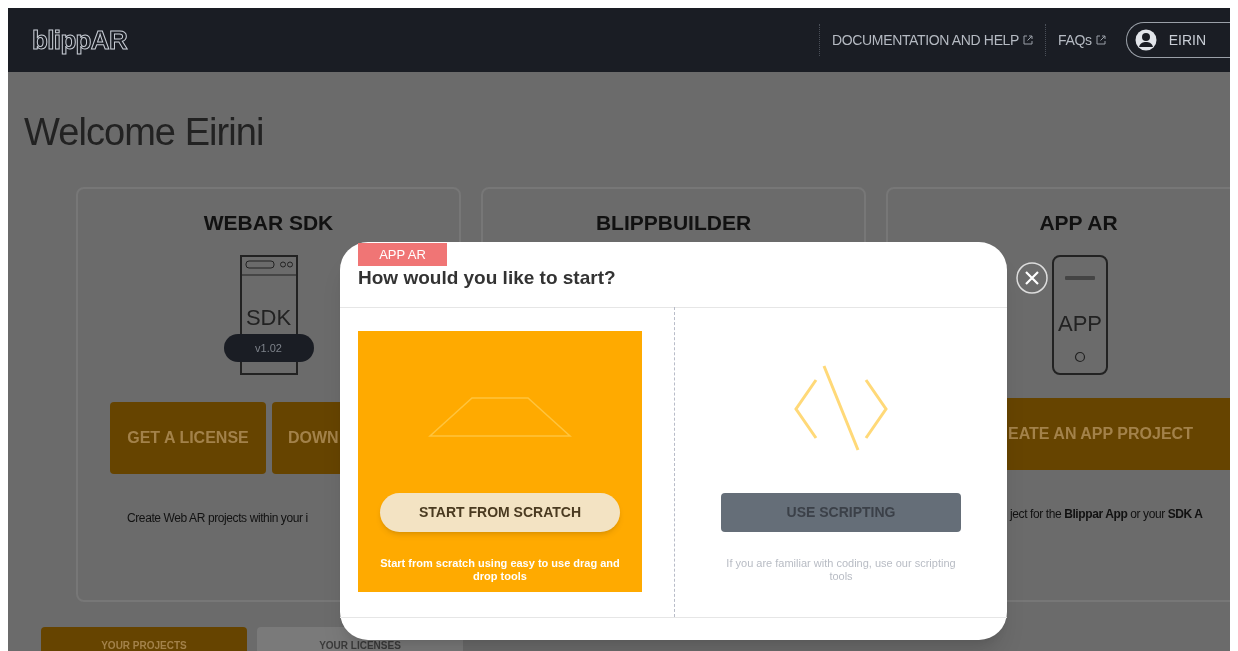  Describe the element at coordinates (268, 317) in the screenshot. I see `icon-label: SDK` at that location.